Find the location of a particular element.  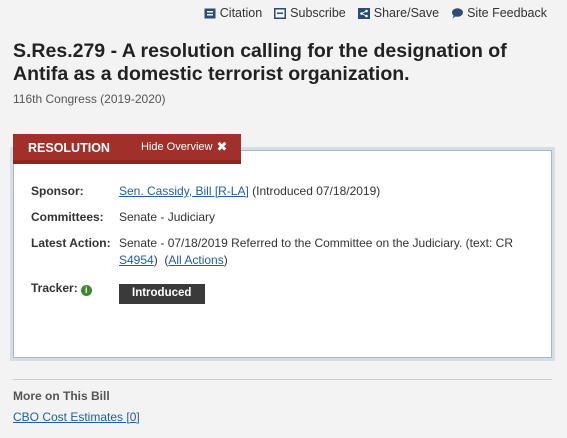

tracker-value: Introduced is located at coordinates (329, 294).